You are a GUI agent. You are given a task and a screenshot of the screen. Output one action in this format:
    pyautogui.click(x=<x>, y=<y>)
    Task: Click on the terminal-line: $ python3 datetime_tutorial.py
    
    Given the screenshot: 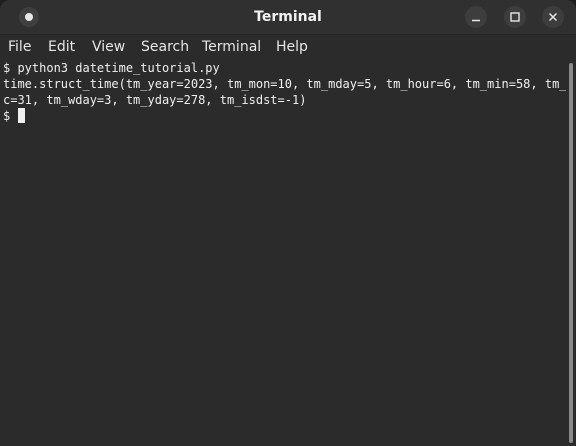 What is the action you would take?
    pyautogui.click(x=111, y=68)
    